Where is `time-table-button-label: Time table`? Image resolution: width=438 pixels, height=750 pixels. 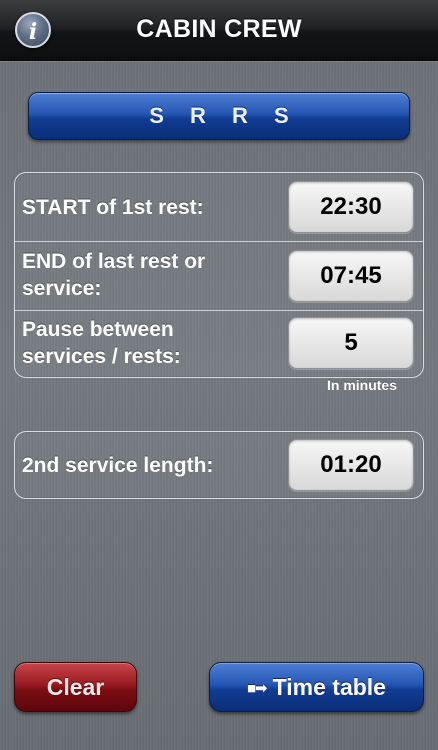
time-table-button-label: Time table is located at coordinates (329, 687).